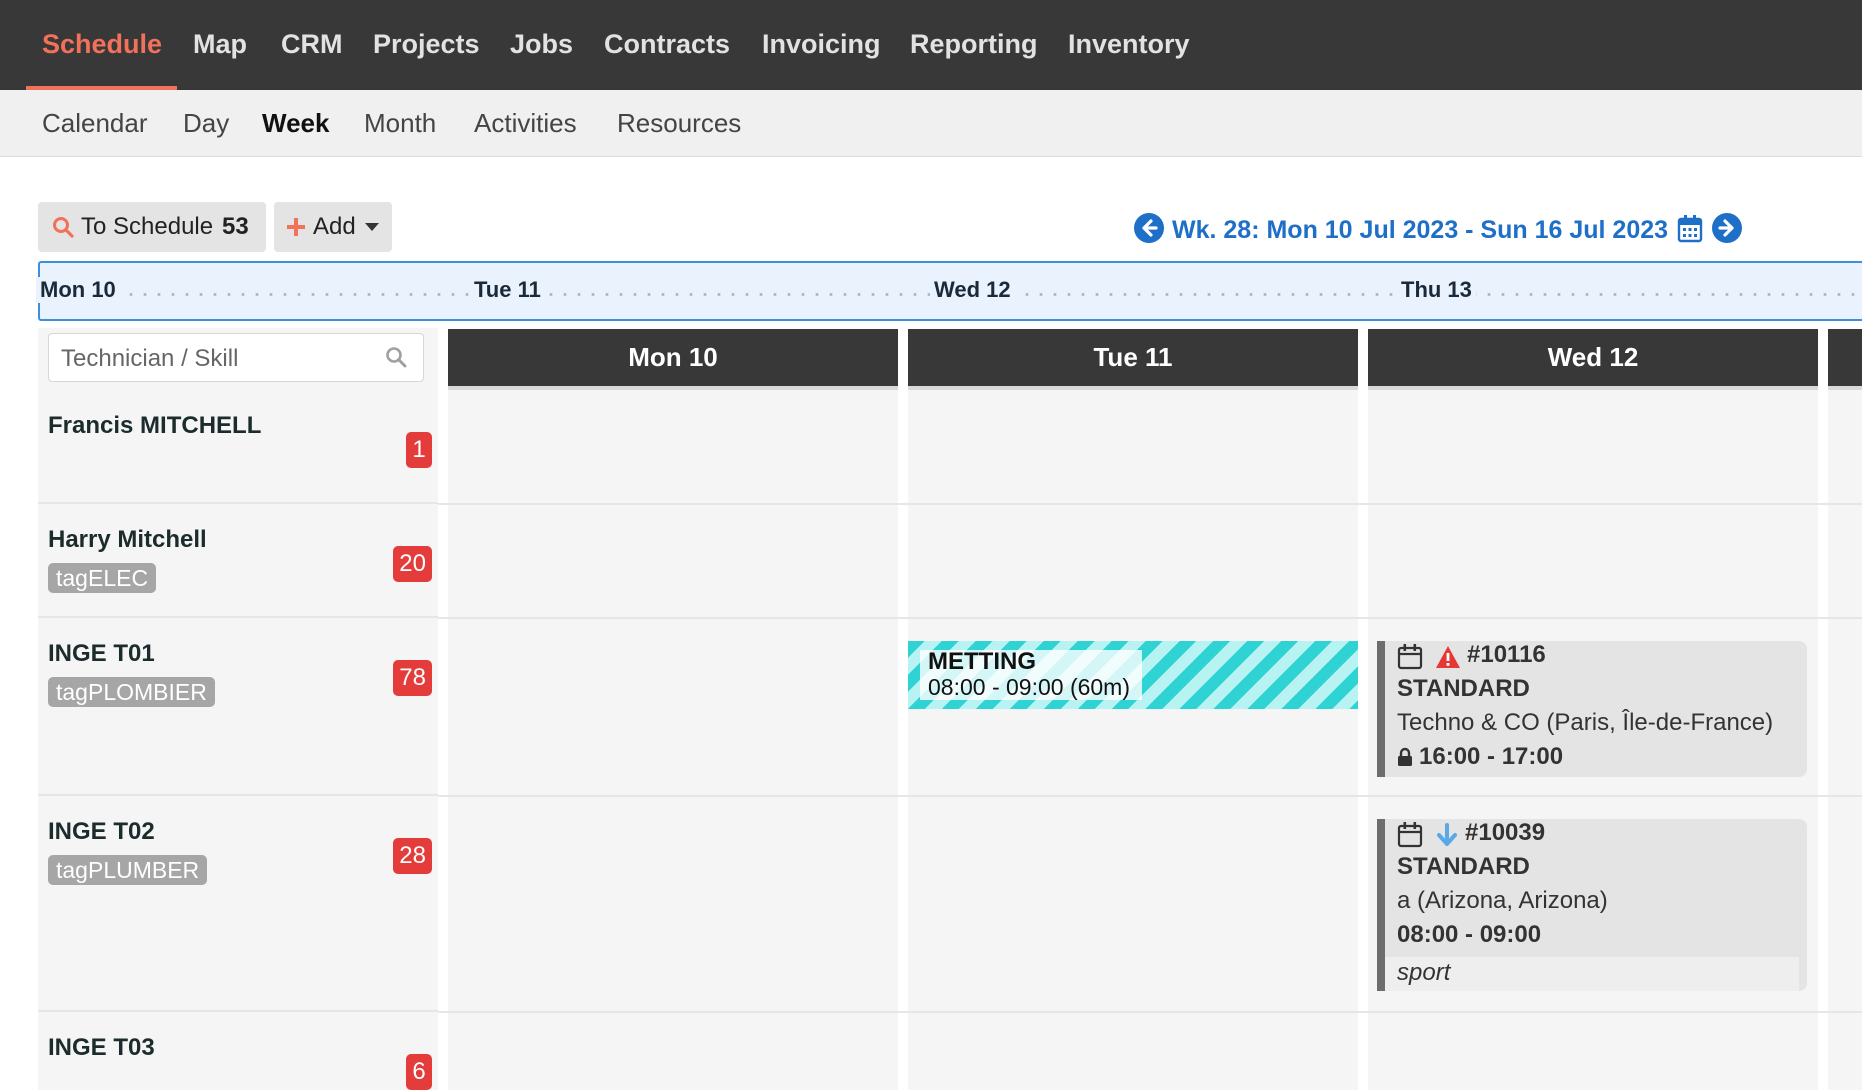  Describe the element at coordinates (78, 290) in the screenshot. I see `strip-label-mon: Mon 10` at that location.